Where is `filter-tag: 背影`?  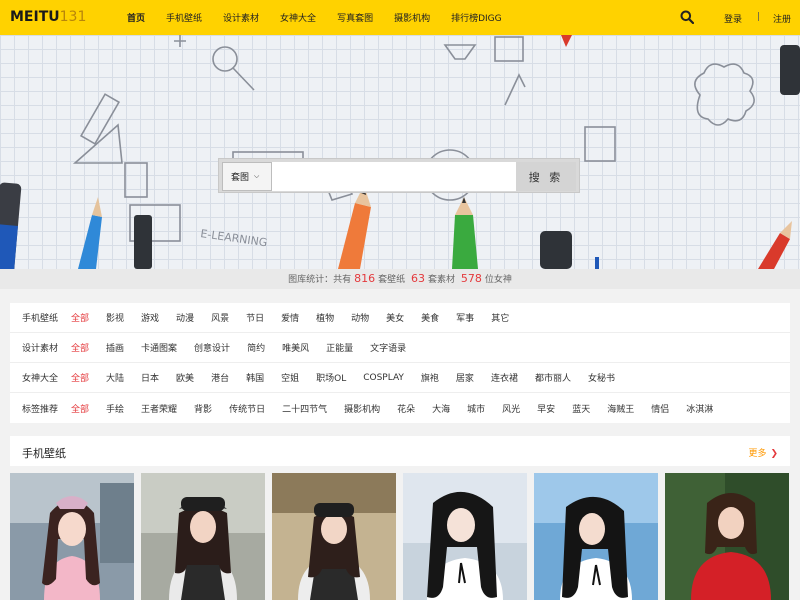
filter-tag: 背影 is located at coordinates (203, 408).